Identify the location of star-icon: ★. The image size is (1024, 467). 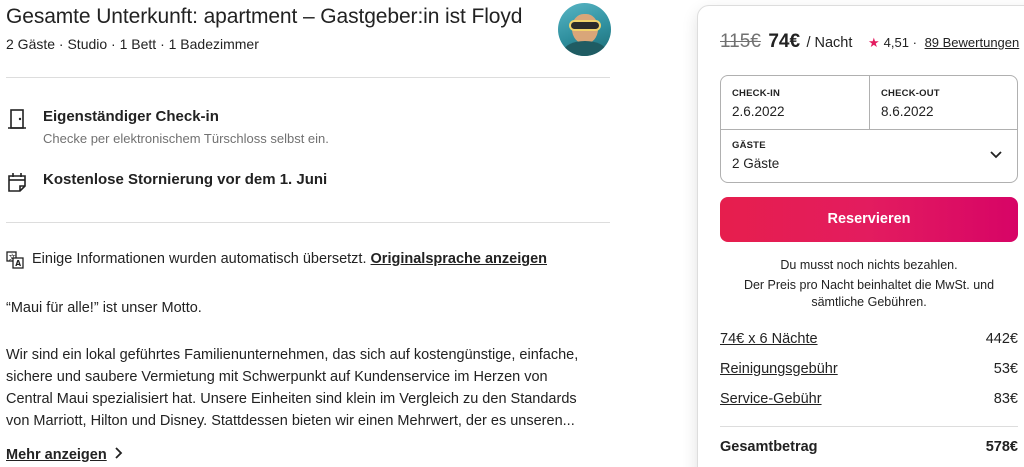
(874, 42).